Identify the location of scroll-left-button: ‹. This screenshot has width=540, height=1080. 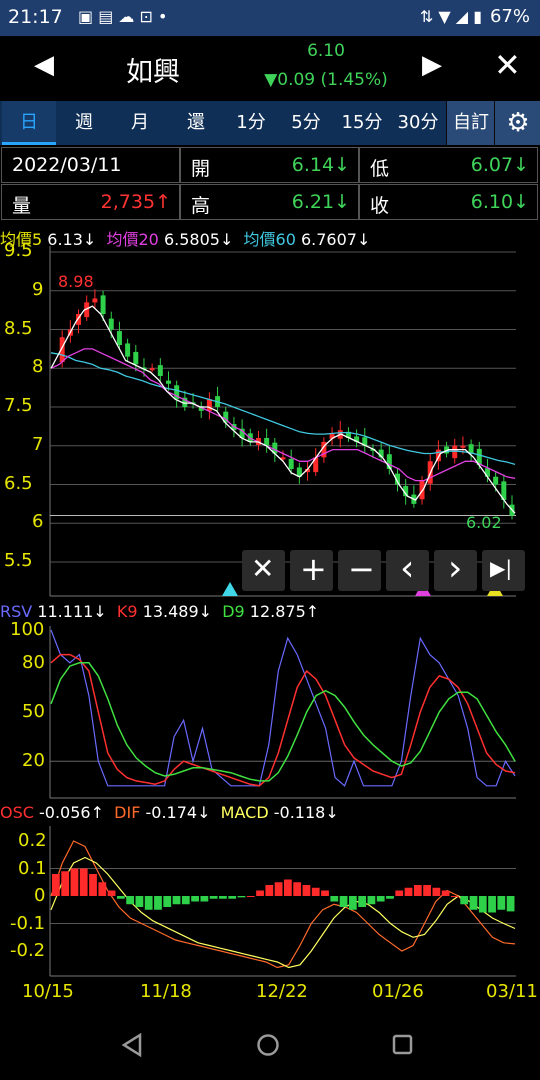
(407, 569).